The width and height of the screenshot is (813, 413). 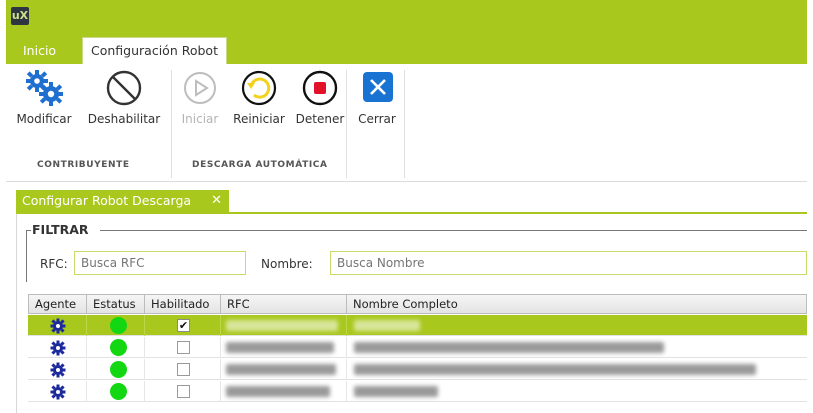 What do you see at coordinates (20, 16) in the screenshot?
I see `app-logo-icon: uX` at bounding box center [20, 16].